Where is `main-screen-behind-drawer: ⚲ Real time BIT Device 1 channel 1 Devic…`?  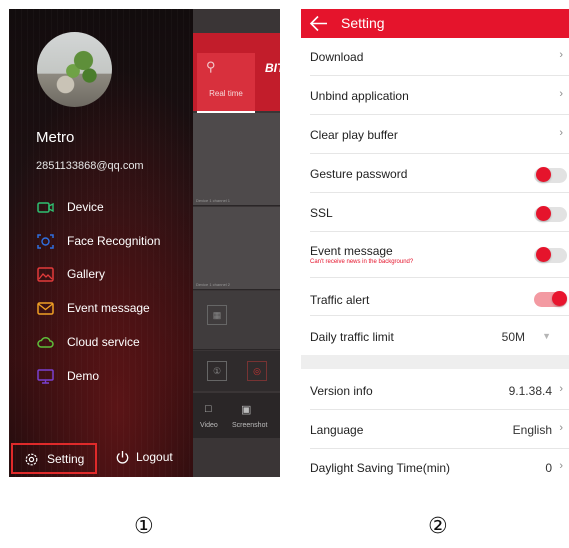
main-screen-behind-drawer: ⚲ Real time BIT Device 1 channel 1 Devic… is located at coordinates (236, 243).